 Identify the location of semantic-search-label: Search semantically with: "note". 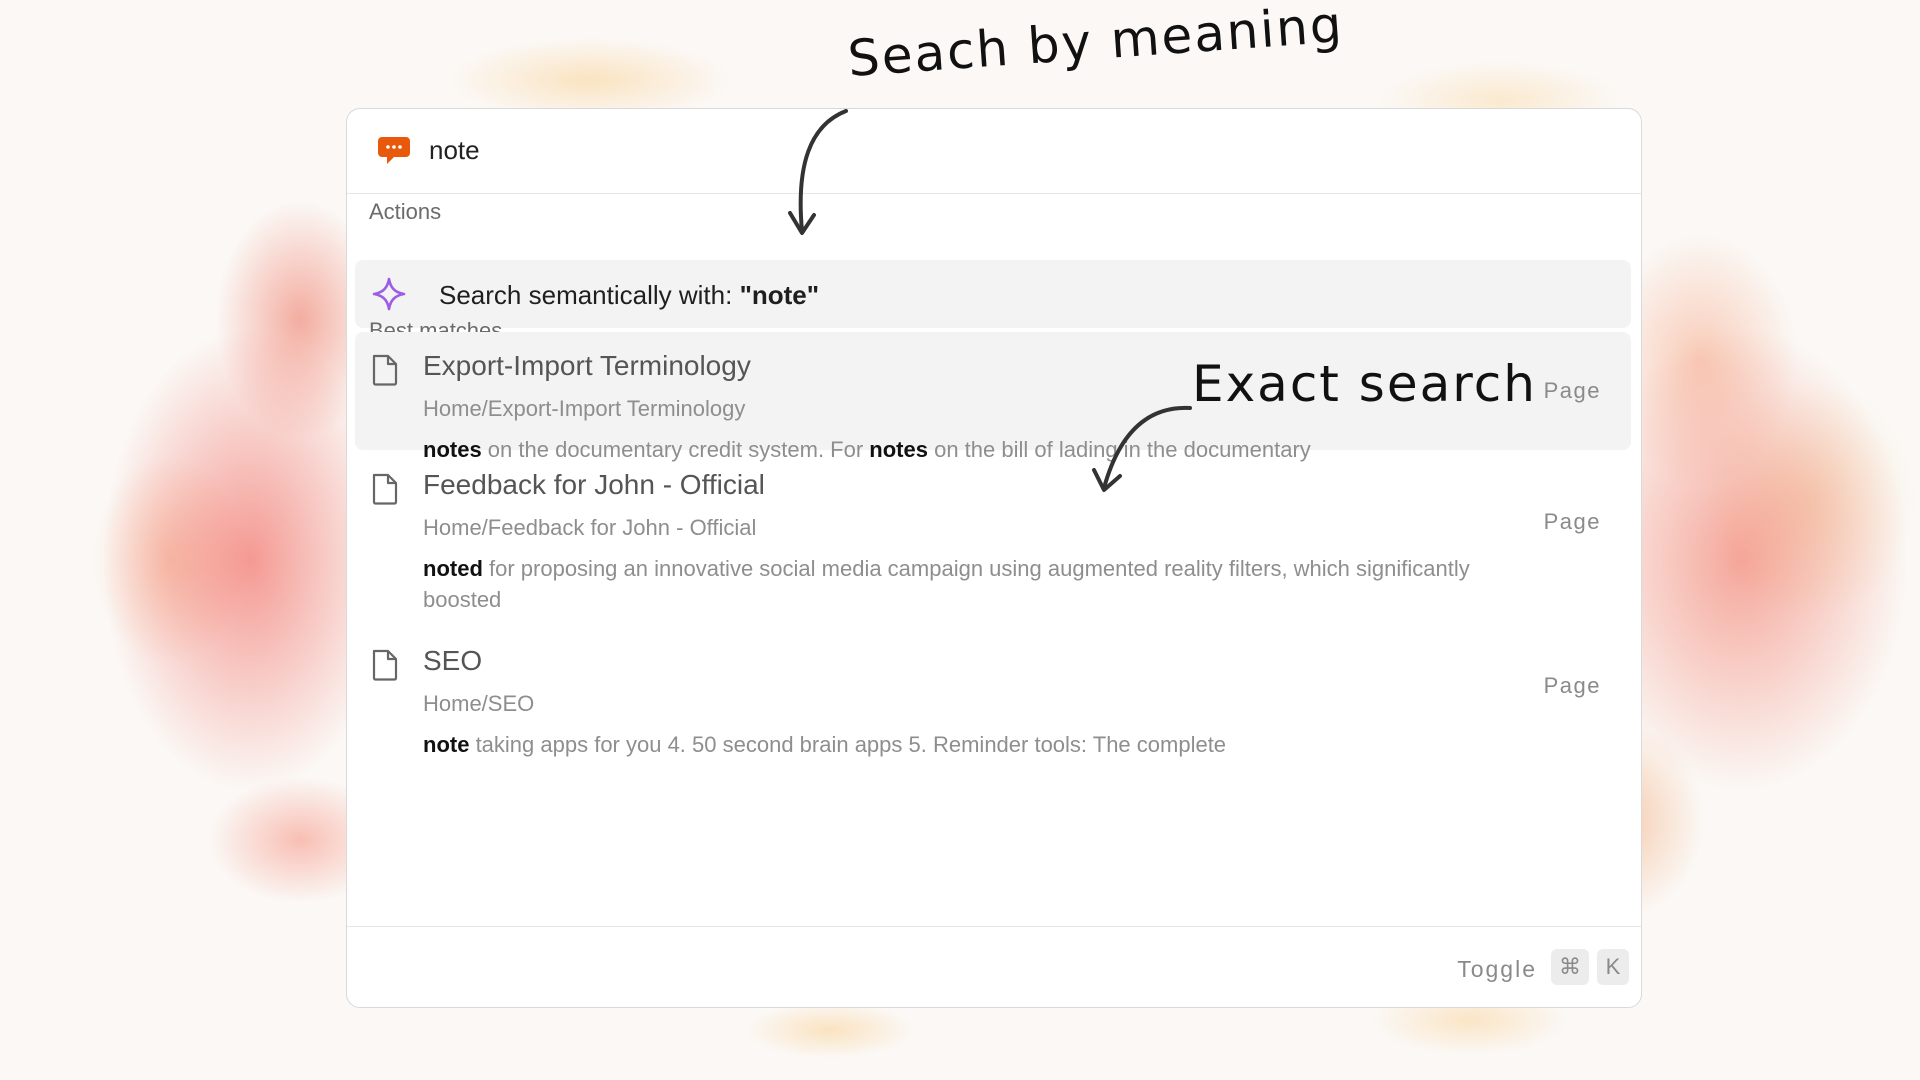
(629, 295).